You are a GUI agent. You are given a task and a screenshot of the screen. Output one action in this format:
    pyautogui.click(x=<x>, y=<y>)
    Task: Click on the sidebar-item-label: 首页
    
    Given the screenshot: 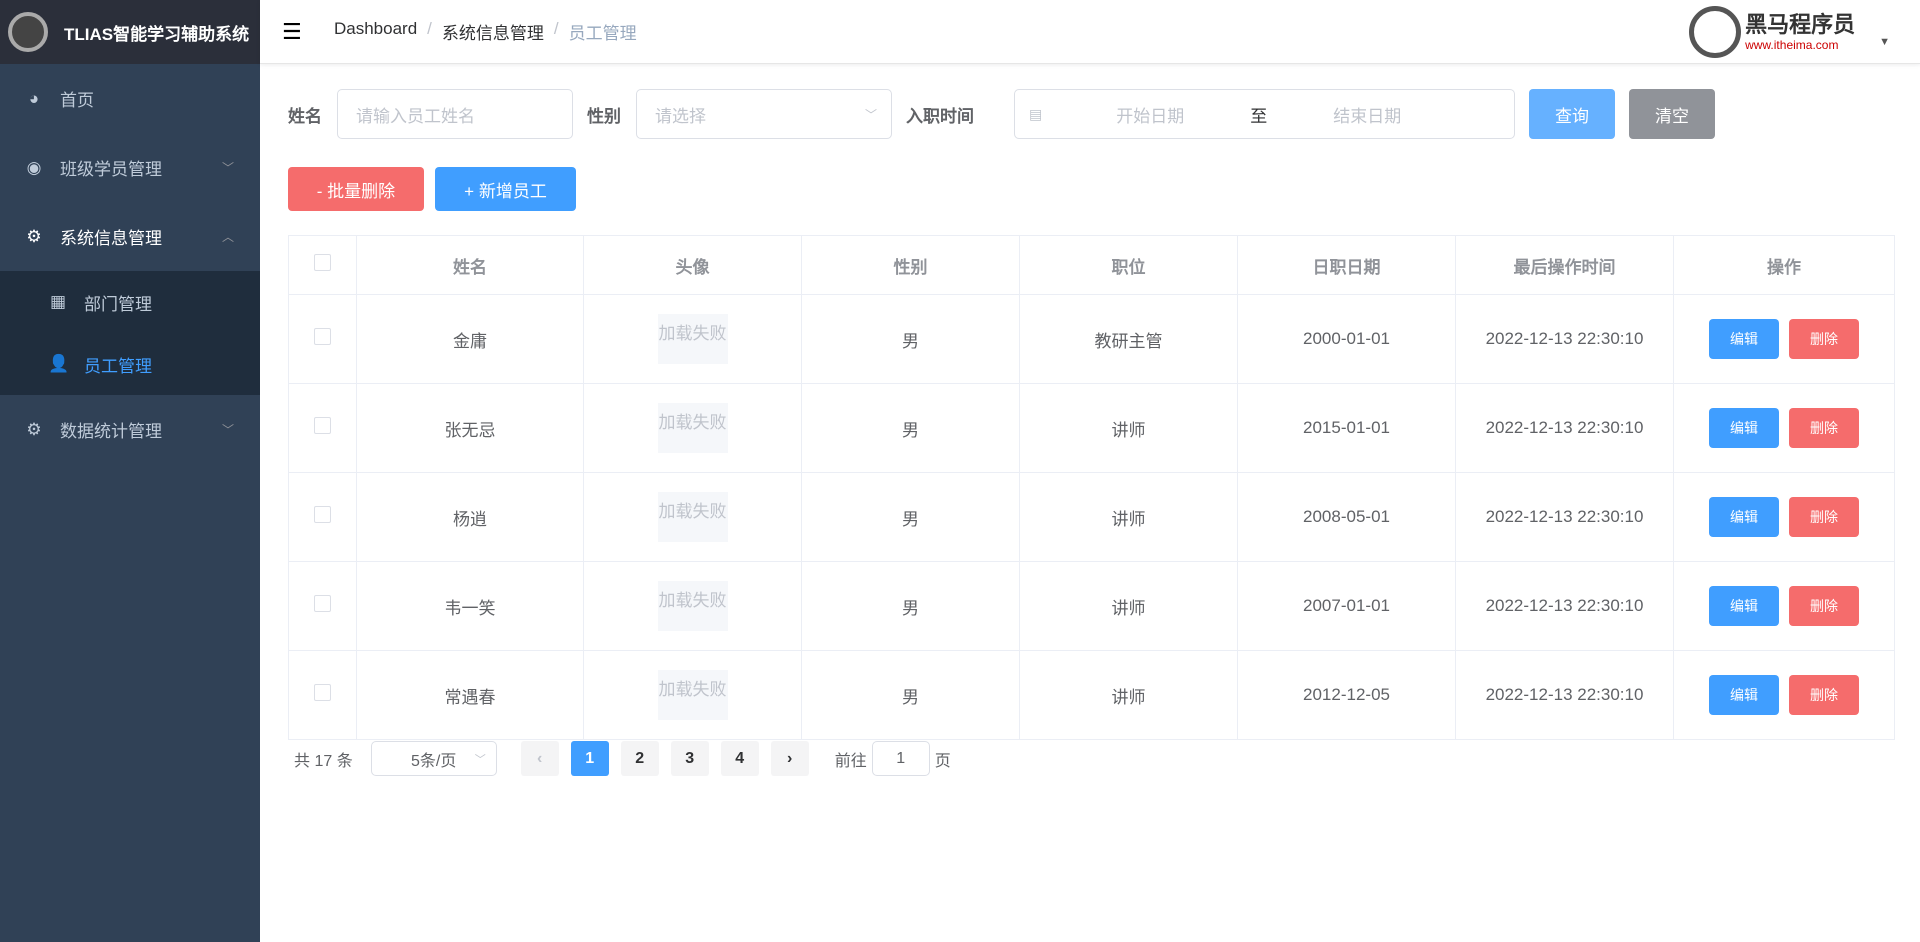 What is the action you would take?
    pyautogui.click(x=77, y=100)
    